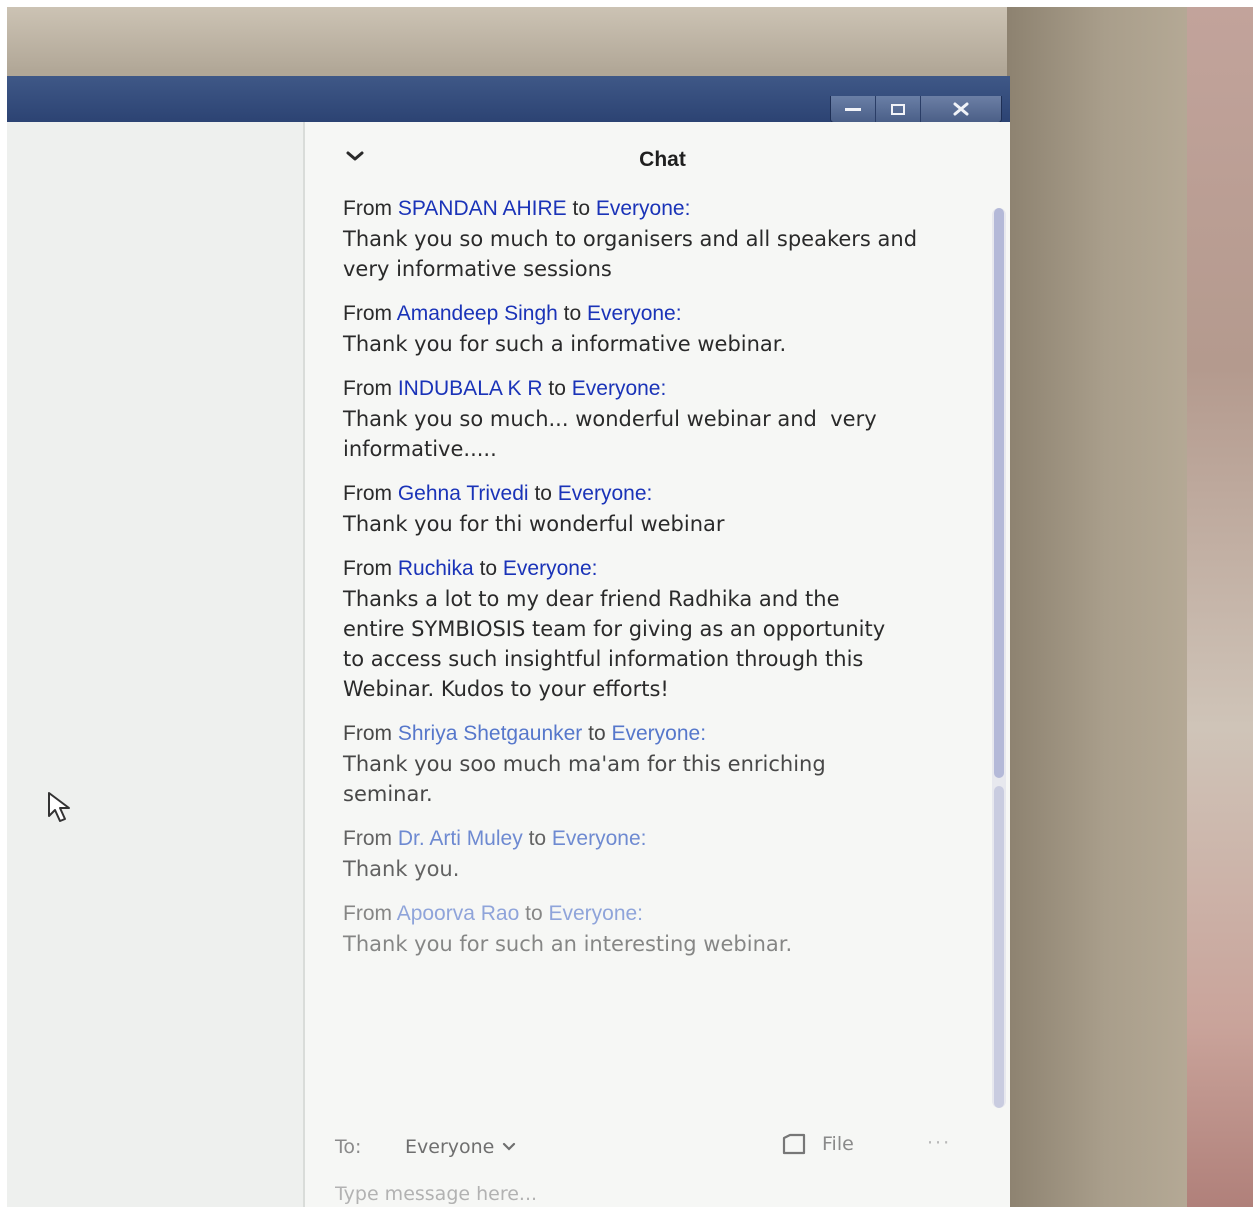 This screenshot has width=1253, height=1207. I want to click on recipient-dropdown: Everyone, so click(460, 1147).